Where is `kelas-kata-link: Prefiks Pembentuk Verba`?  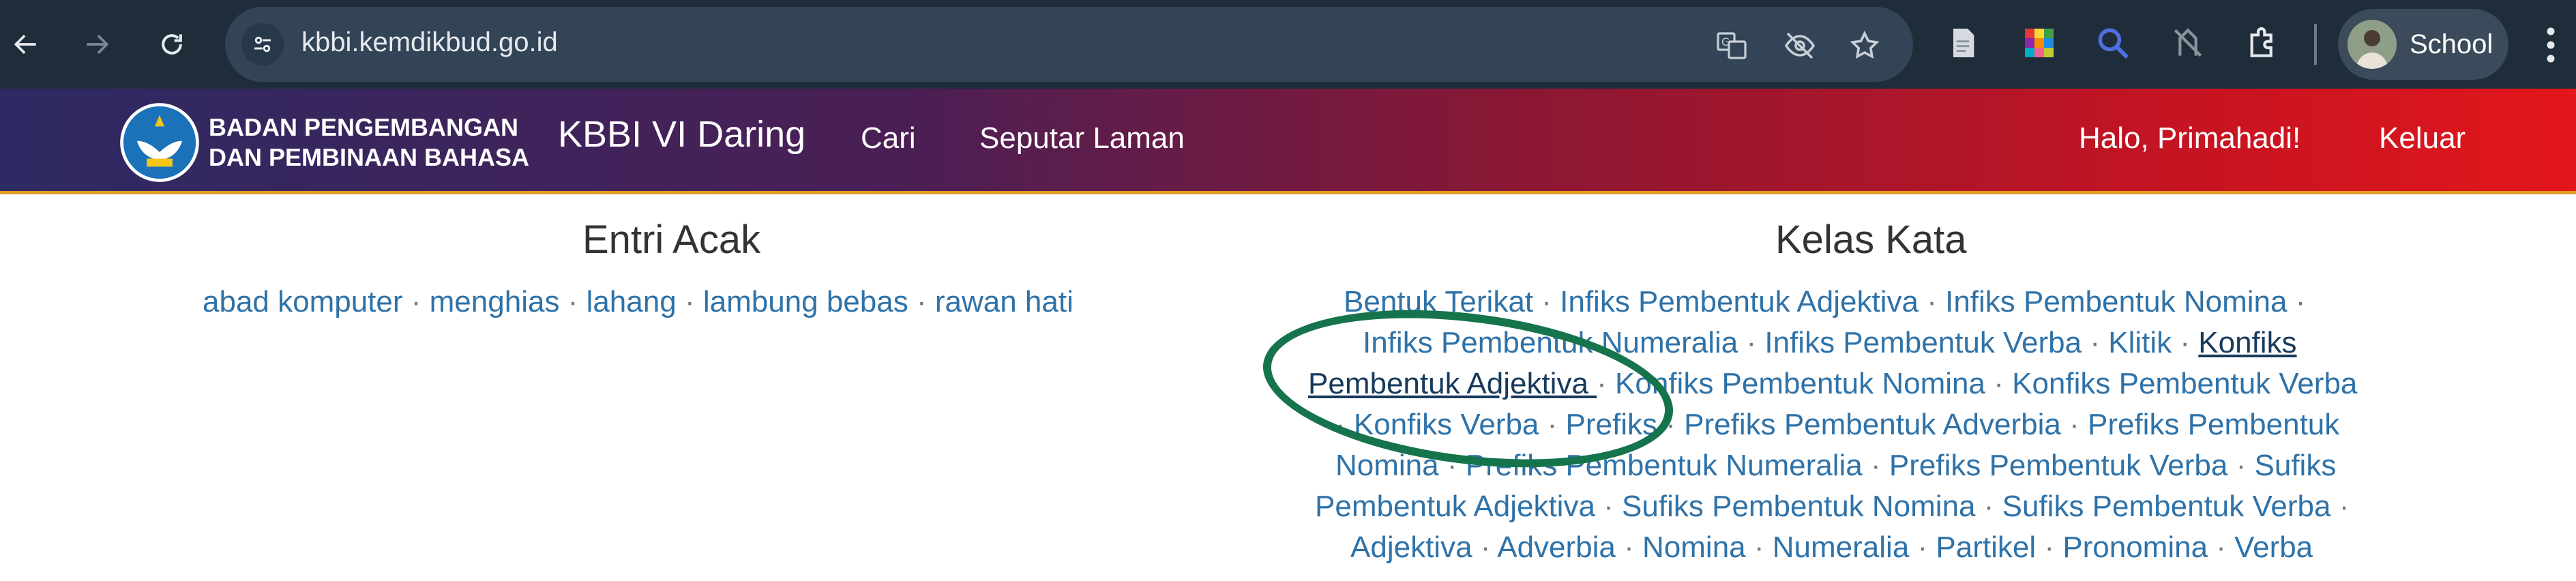 kelas-kata-link: Prefiks Pembentuk Verba is located at coordinates (2058, 465).